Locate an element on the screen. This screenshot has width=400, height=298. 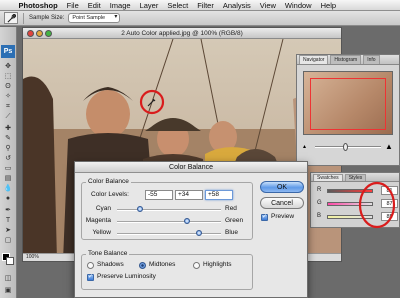
cyan-red-slider-track is located at coordinates (169, 210).